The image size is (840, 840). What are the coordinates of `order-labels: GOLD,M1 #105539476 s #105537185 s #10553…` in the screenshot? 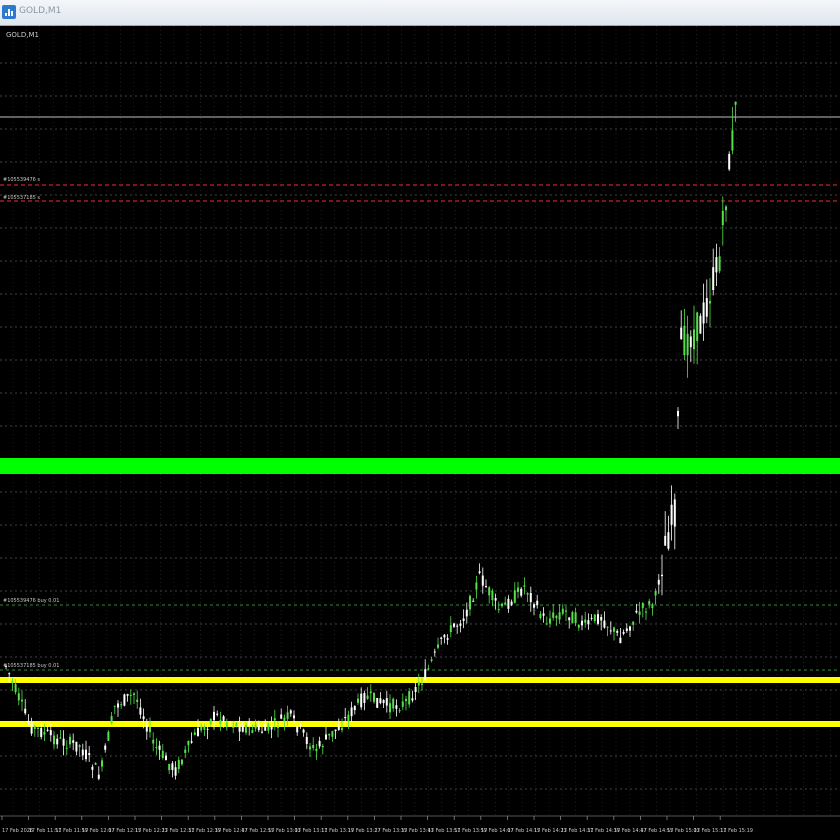 It's located at (31, 350).